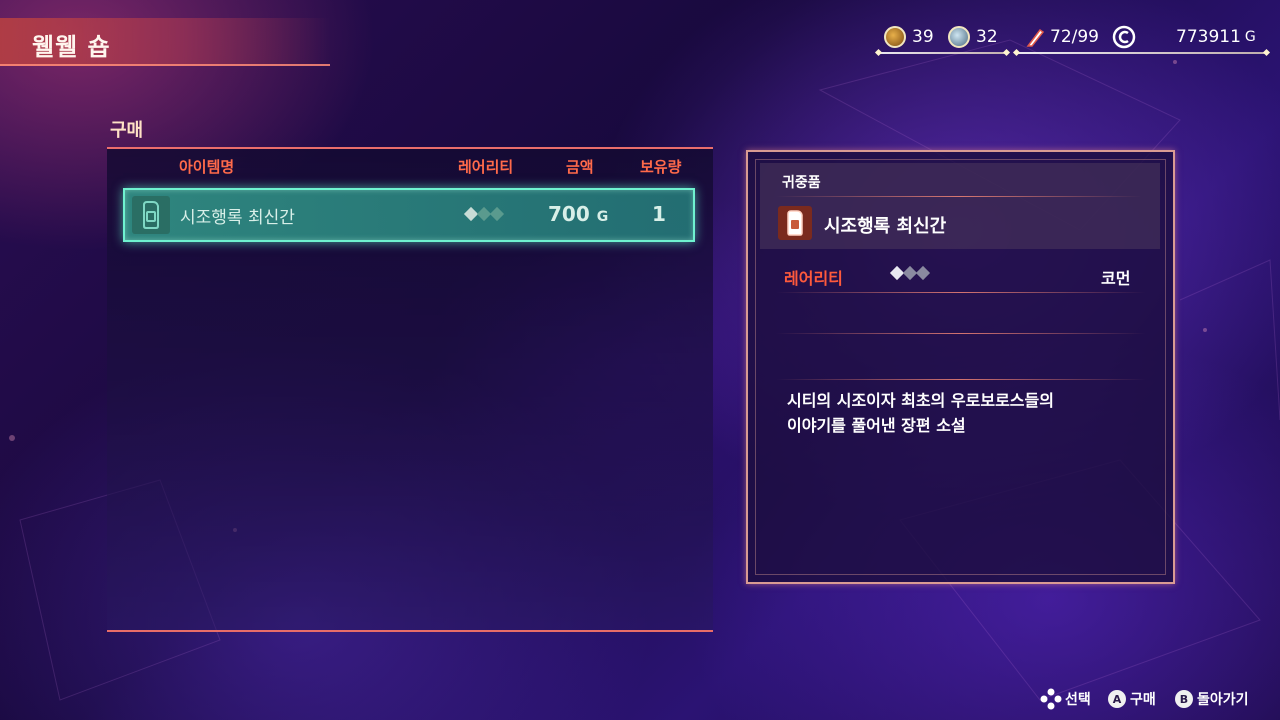 This screenshot has width=1280, height=720. What do you see at coordinates (237, 218) in the screenshot?
I see `item-name: 시조행록 최신간` at bounding box center [237, 218].